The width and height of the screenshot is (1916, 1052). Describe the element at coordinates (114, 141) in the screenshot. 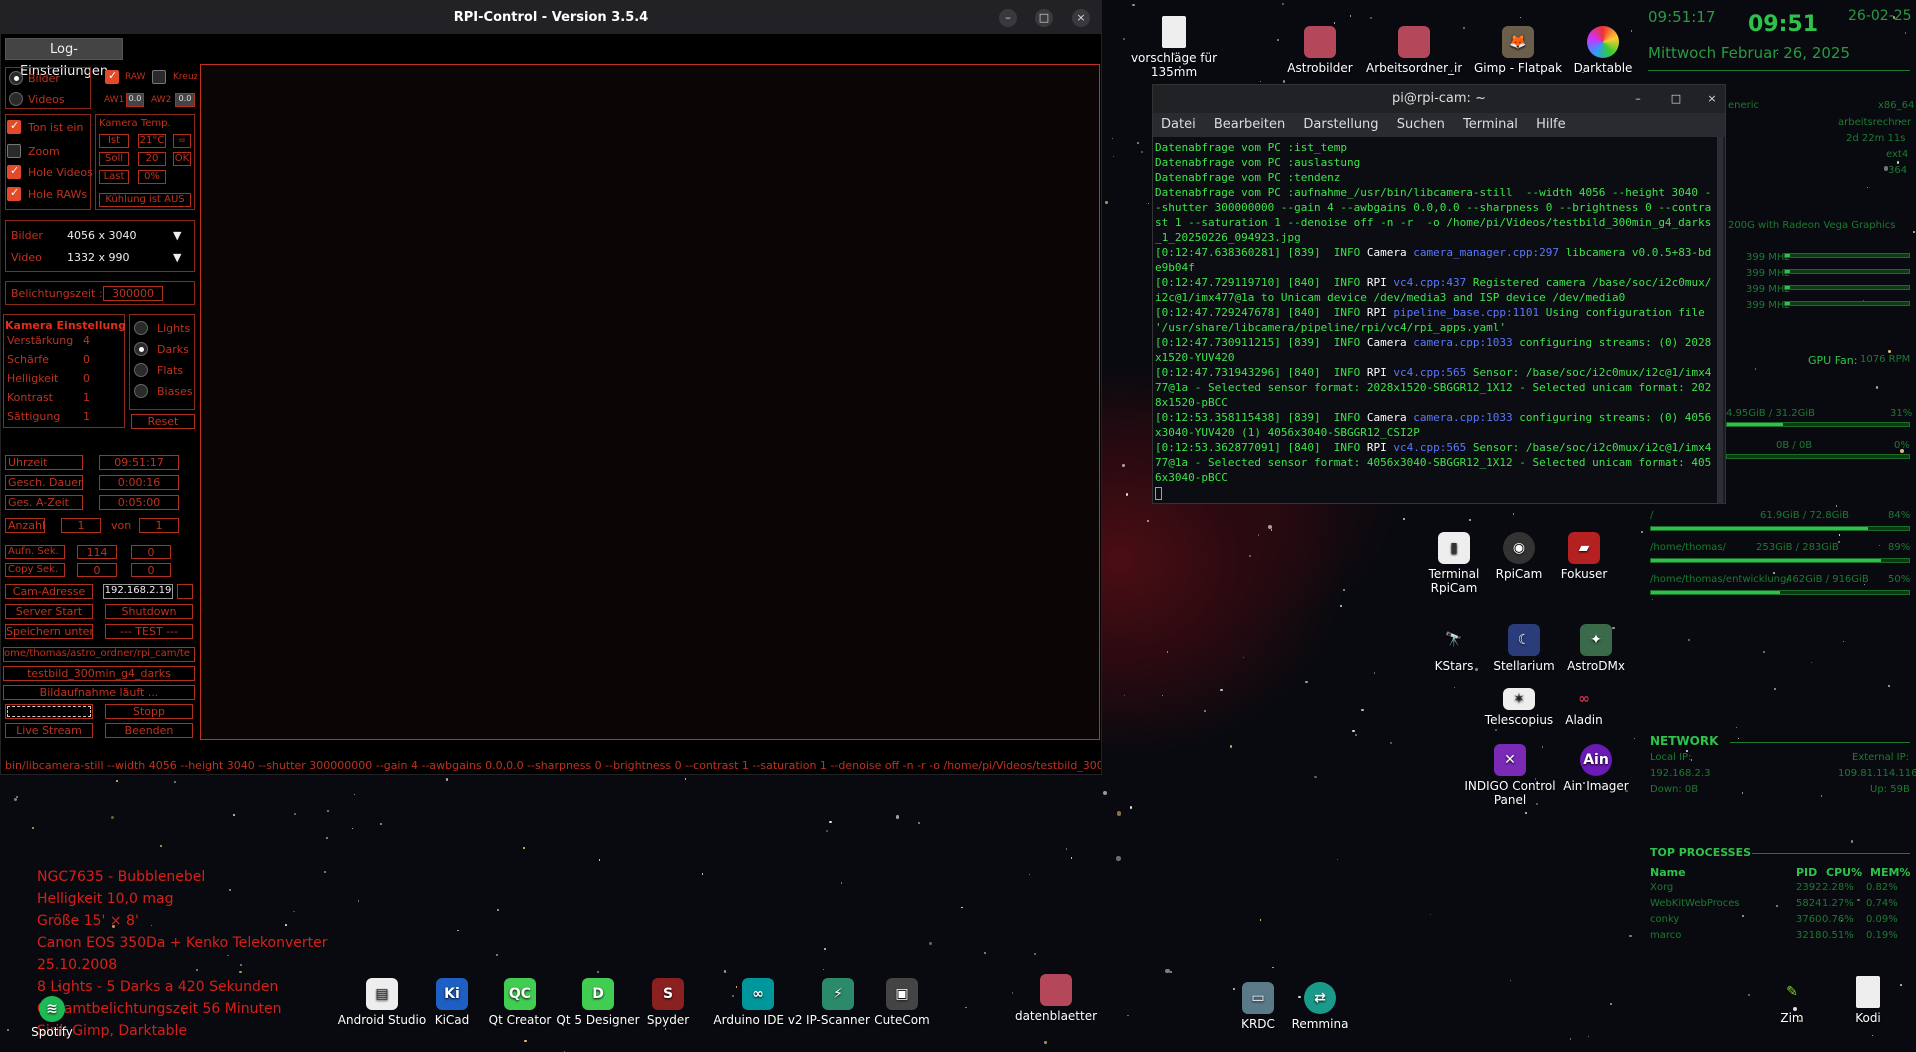

I see `temp-ist-button: Ist` at that location.